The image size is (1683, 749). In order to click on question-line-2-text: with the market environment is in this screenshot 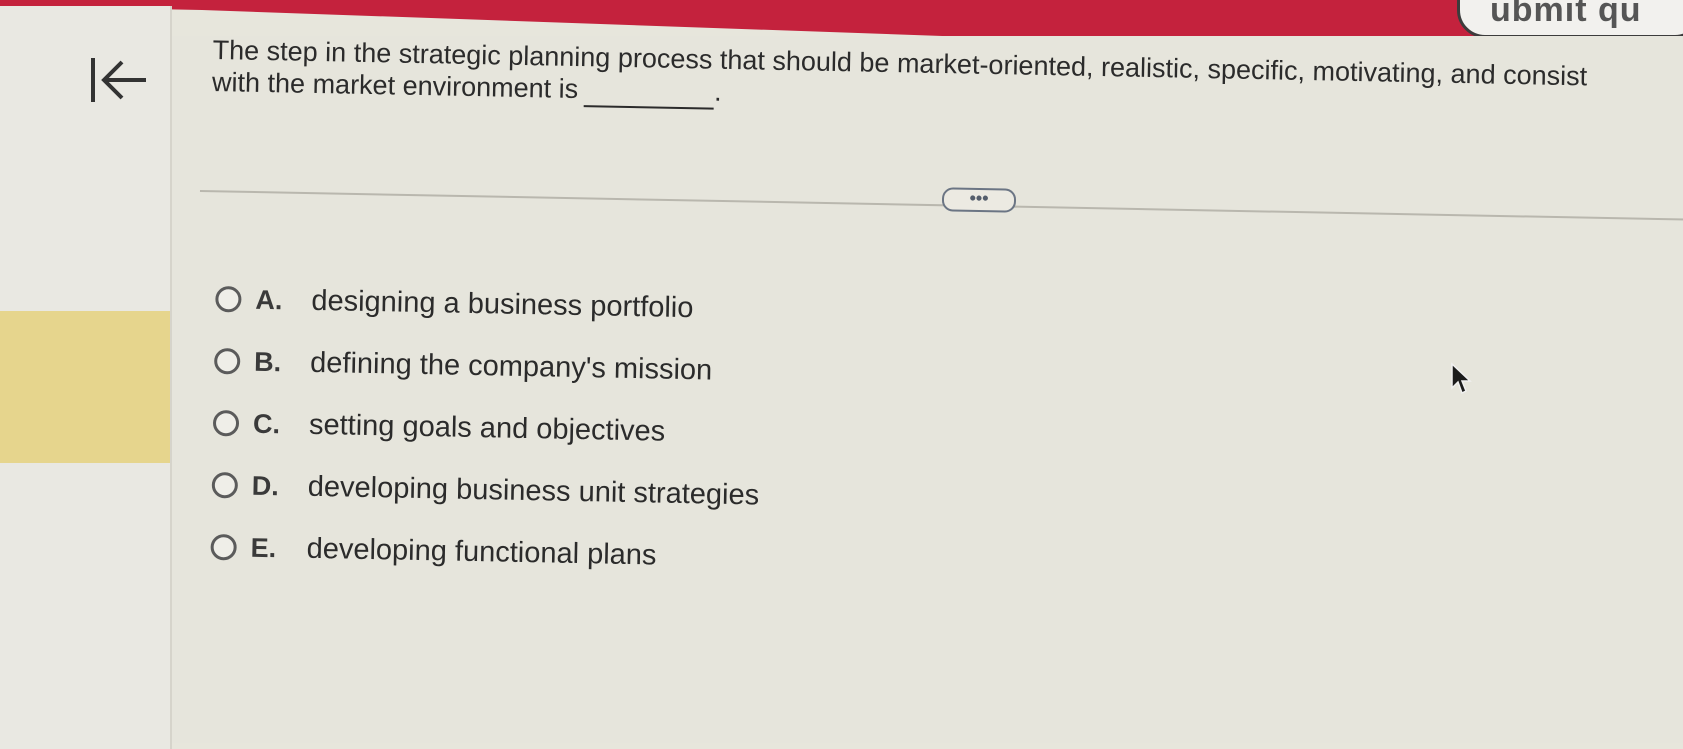, I will do `click(395, 85)`.